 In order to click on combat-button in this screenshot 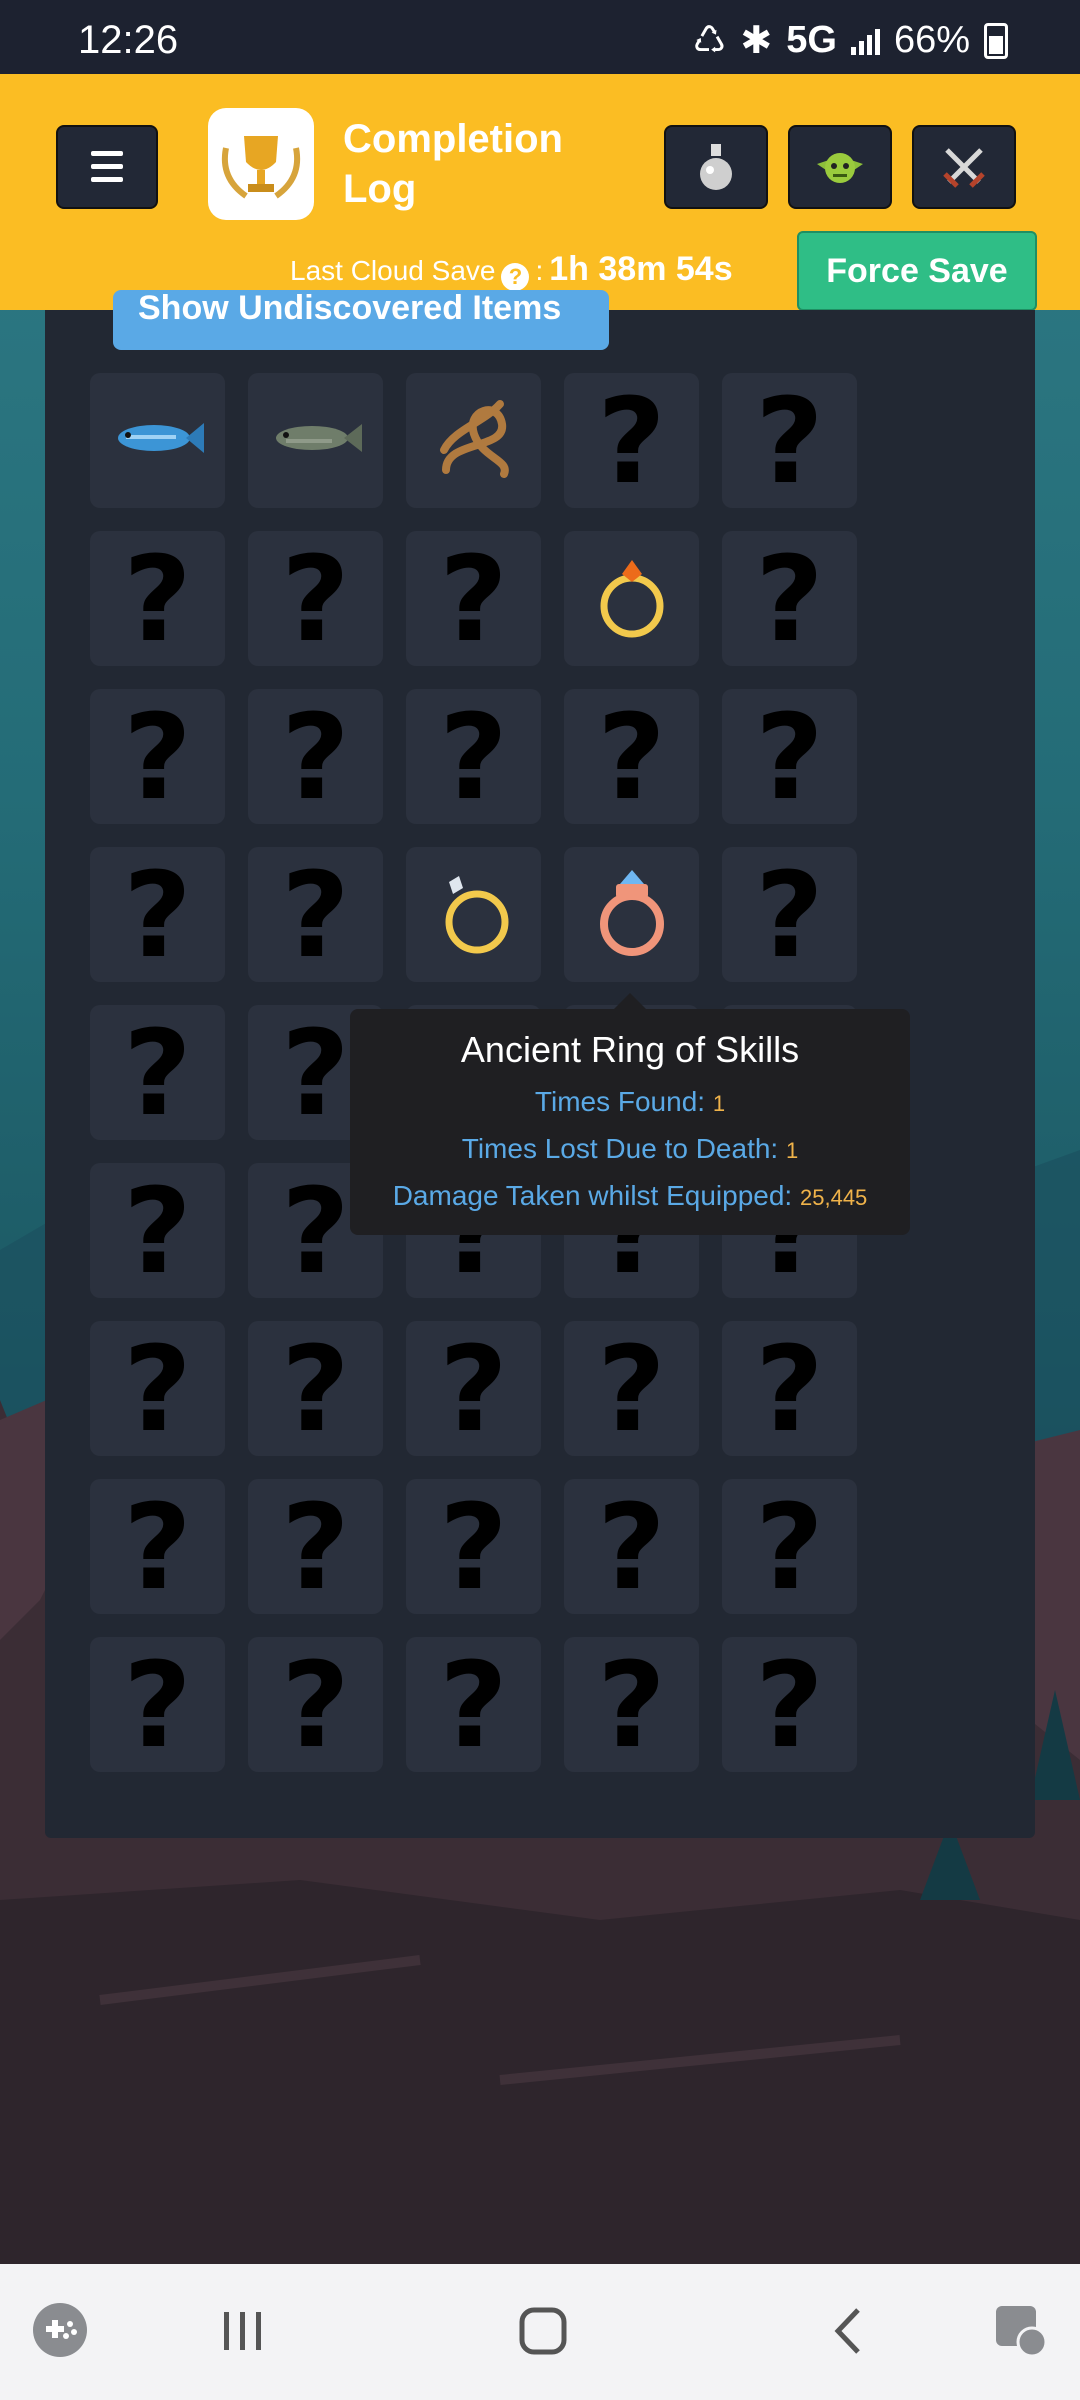, I will do `click(964, 167)`.